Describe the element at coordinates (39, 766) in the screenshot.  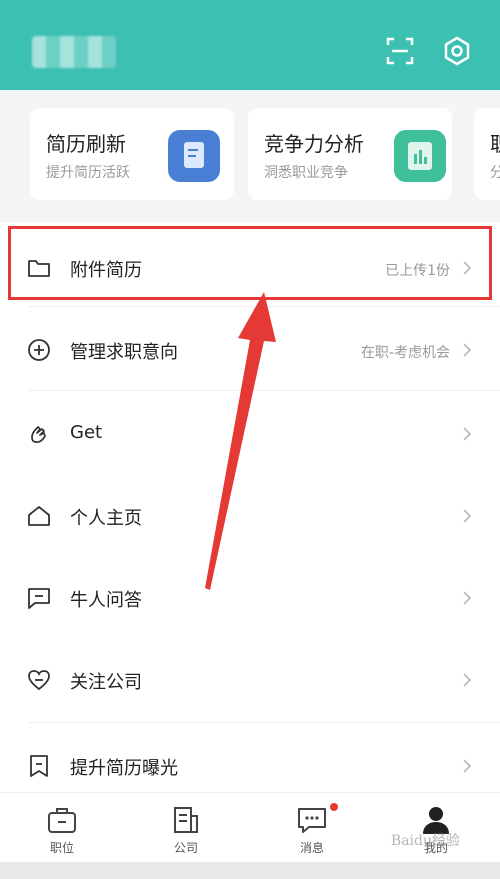
I see `bookmark-icon` at that location.